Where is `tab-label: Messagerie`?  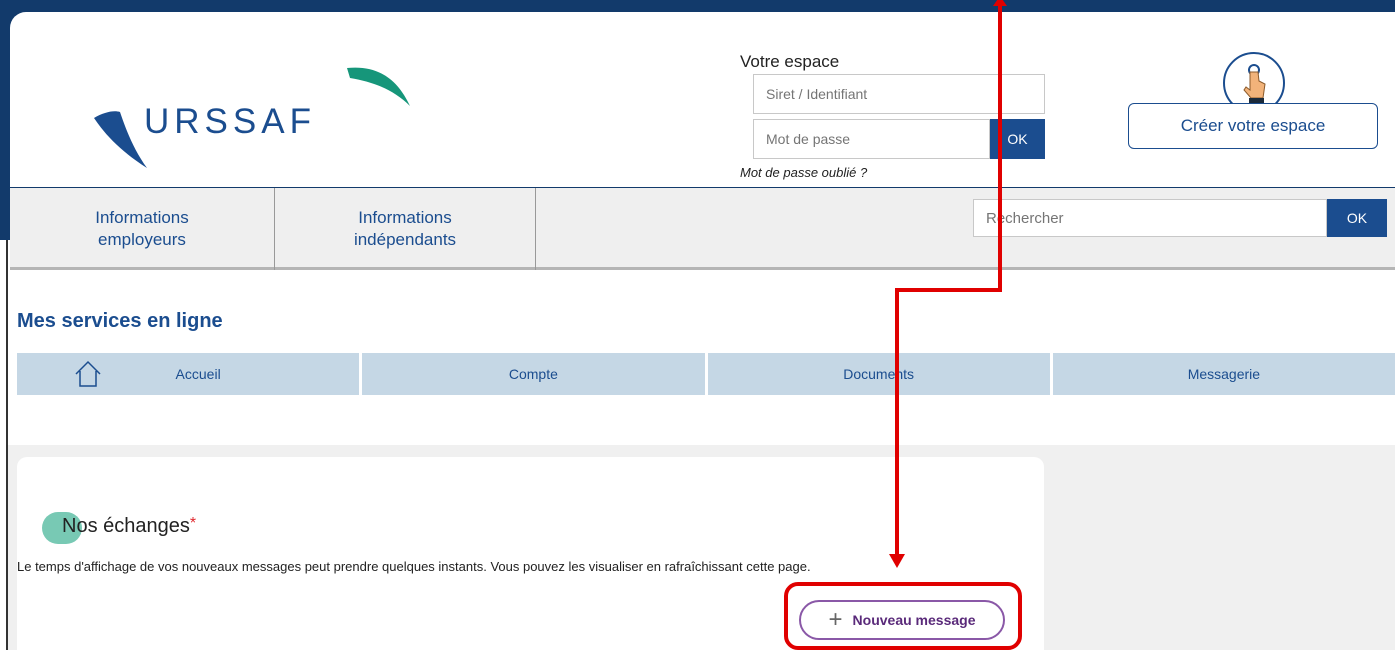 tab-label: Messagerie is located at coordinates (1224, 374).